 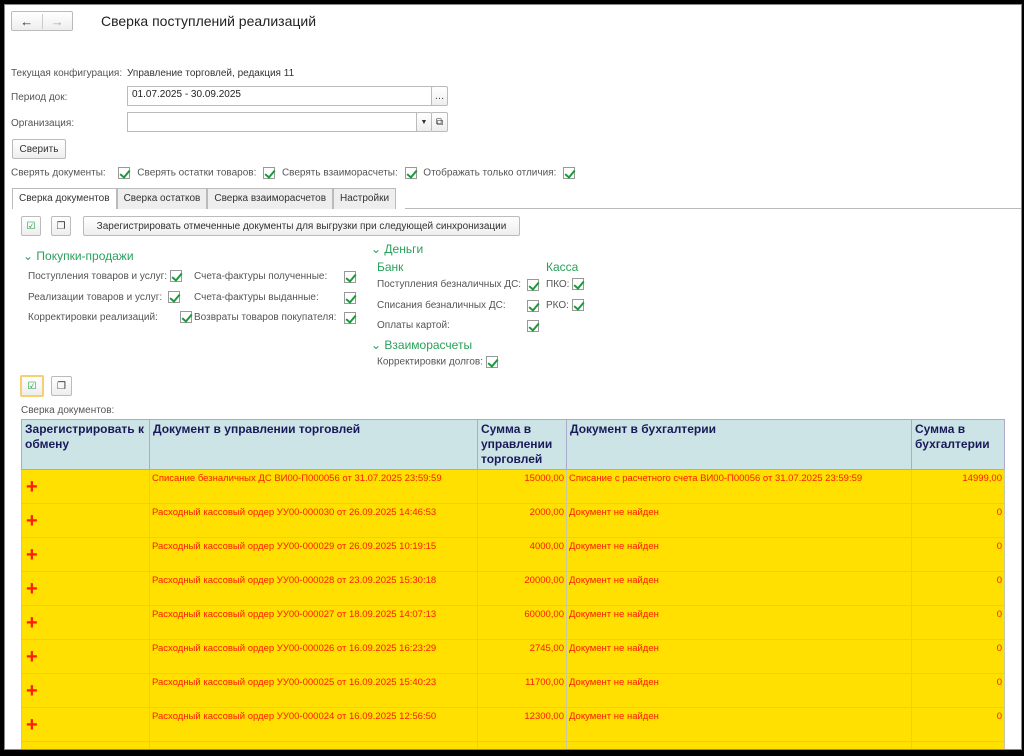 What do you see at coordinates (313, 444) in the screenshot?
I see `column-header: Документ в управлении торговлей` at bounding box center [313, 444].